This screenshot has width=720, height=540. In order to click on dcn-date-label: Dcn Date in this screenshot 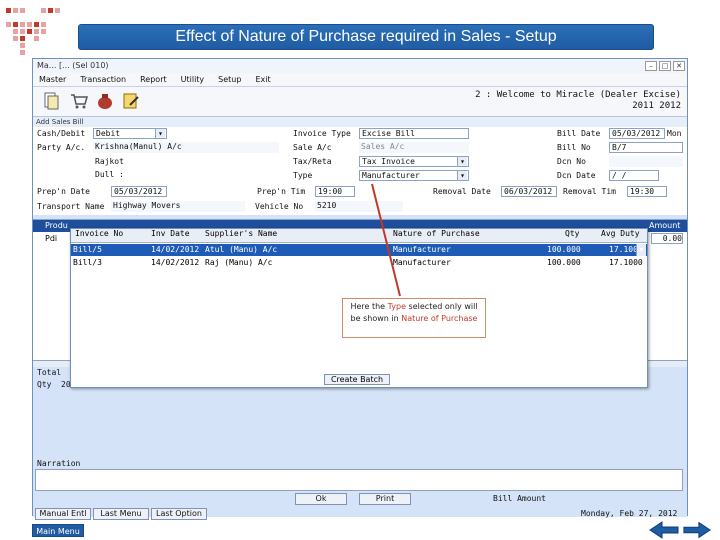, I will do `click(576, 175)`.